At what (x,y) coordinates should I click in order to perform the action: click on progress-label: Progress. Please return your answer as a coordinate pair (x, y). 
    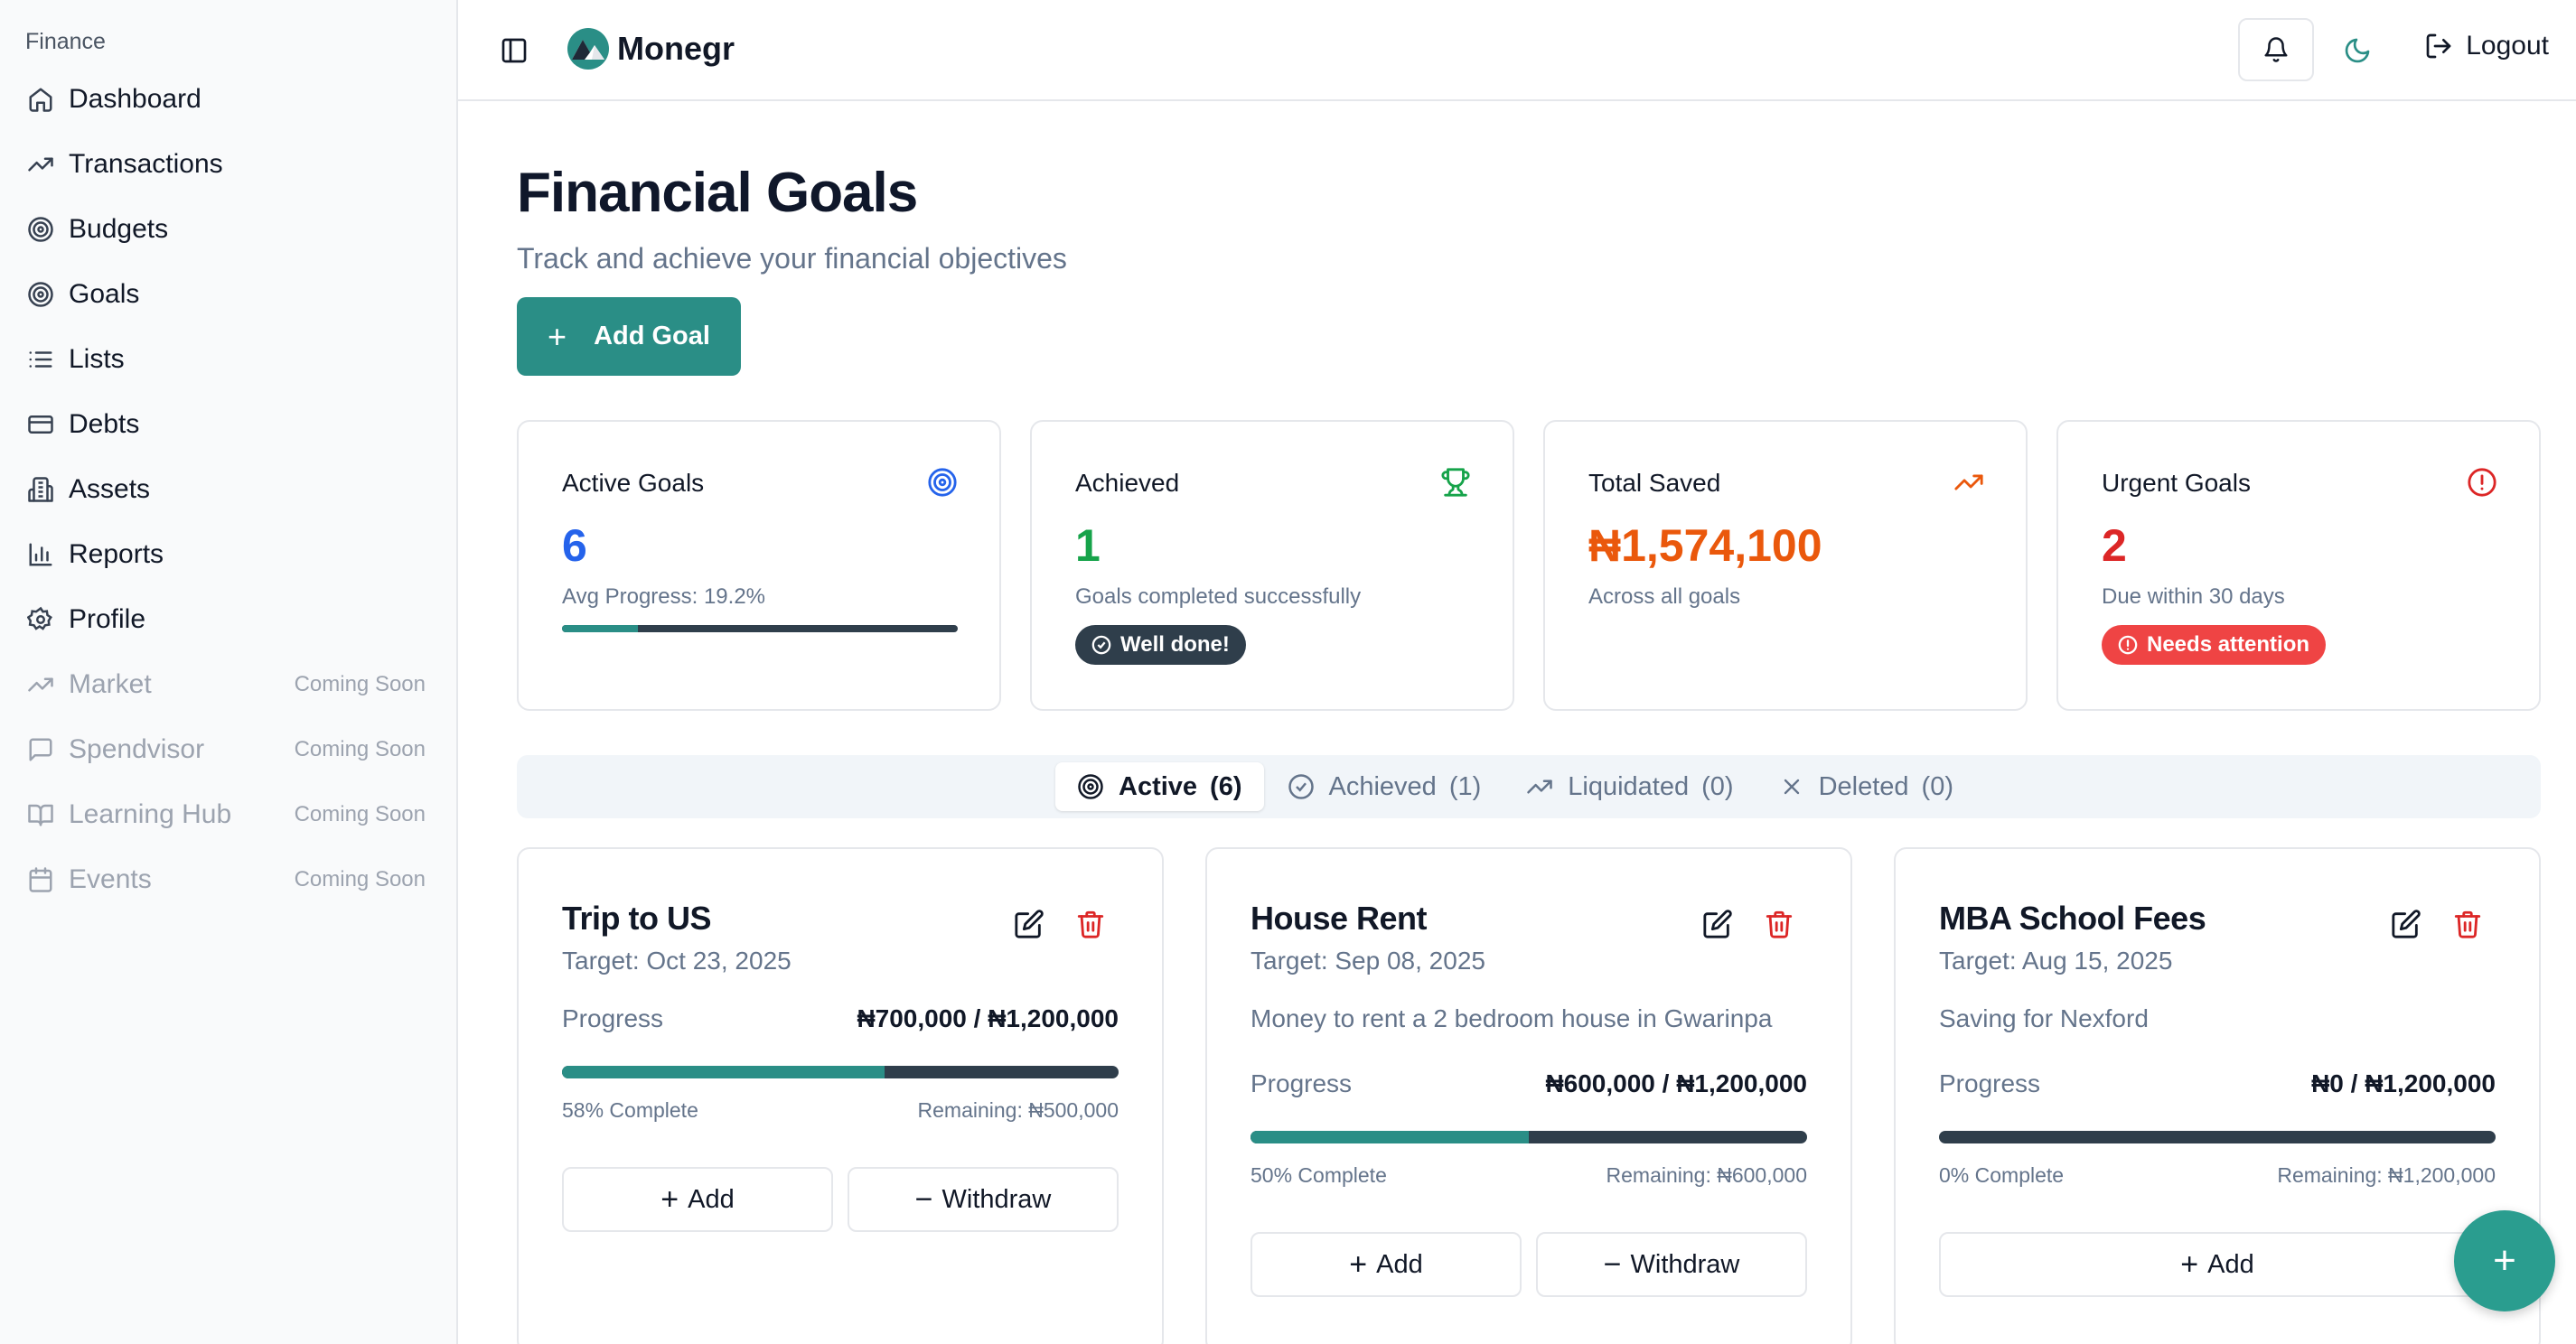
    Looking at the image, I should click on (613, 1018).